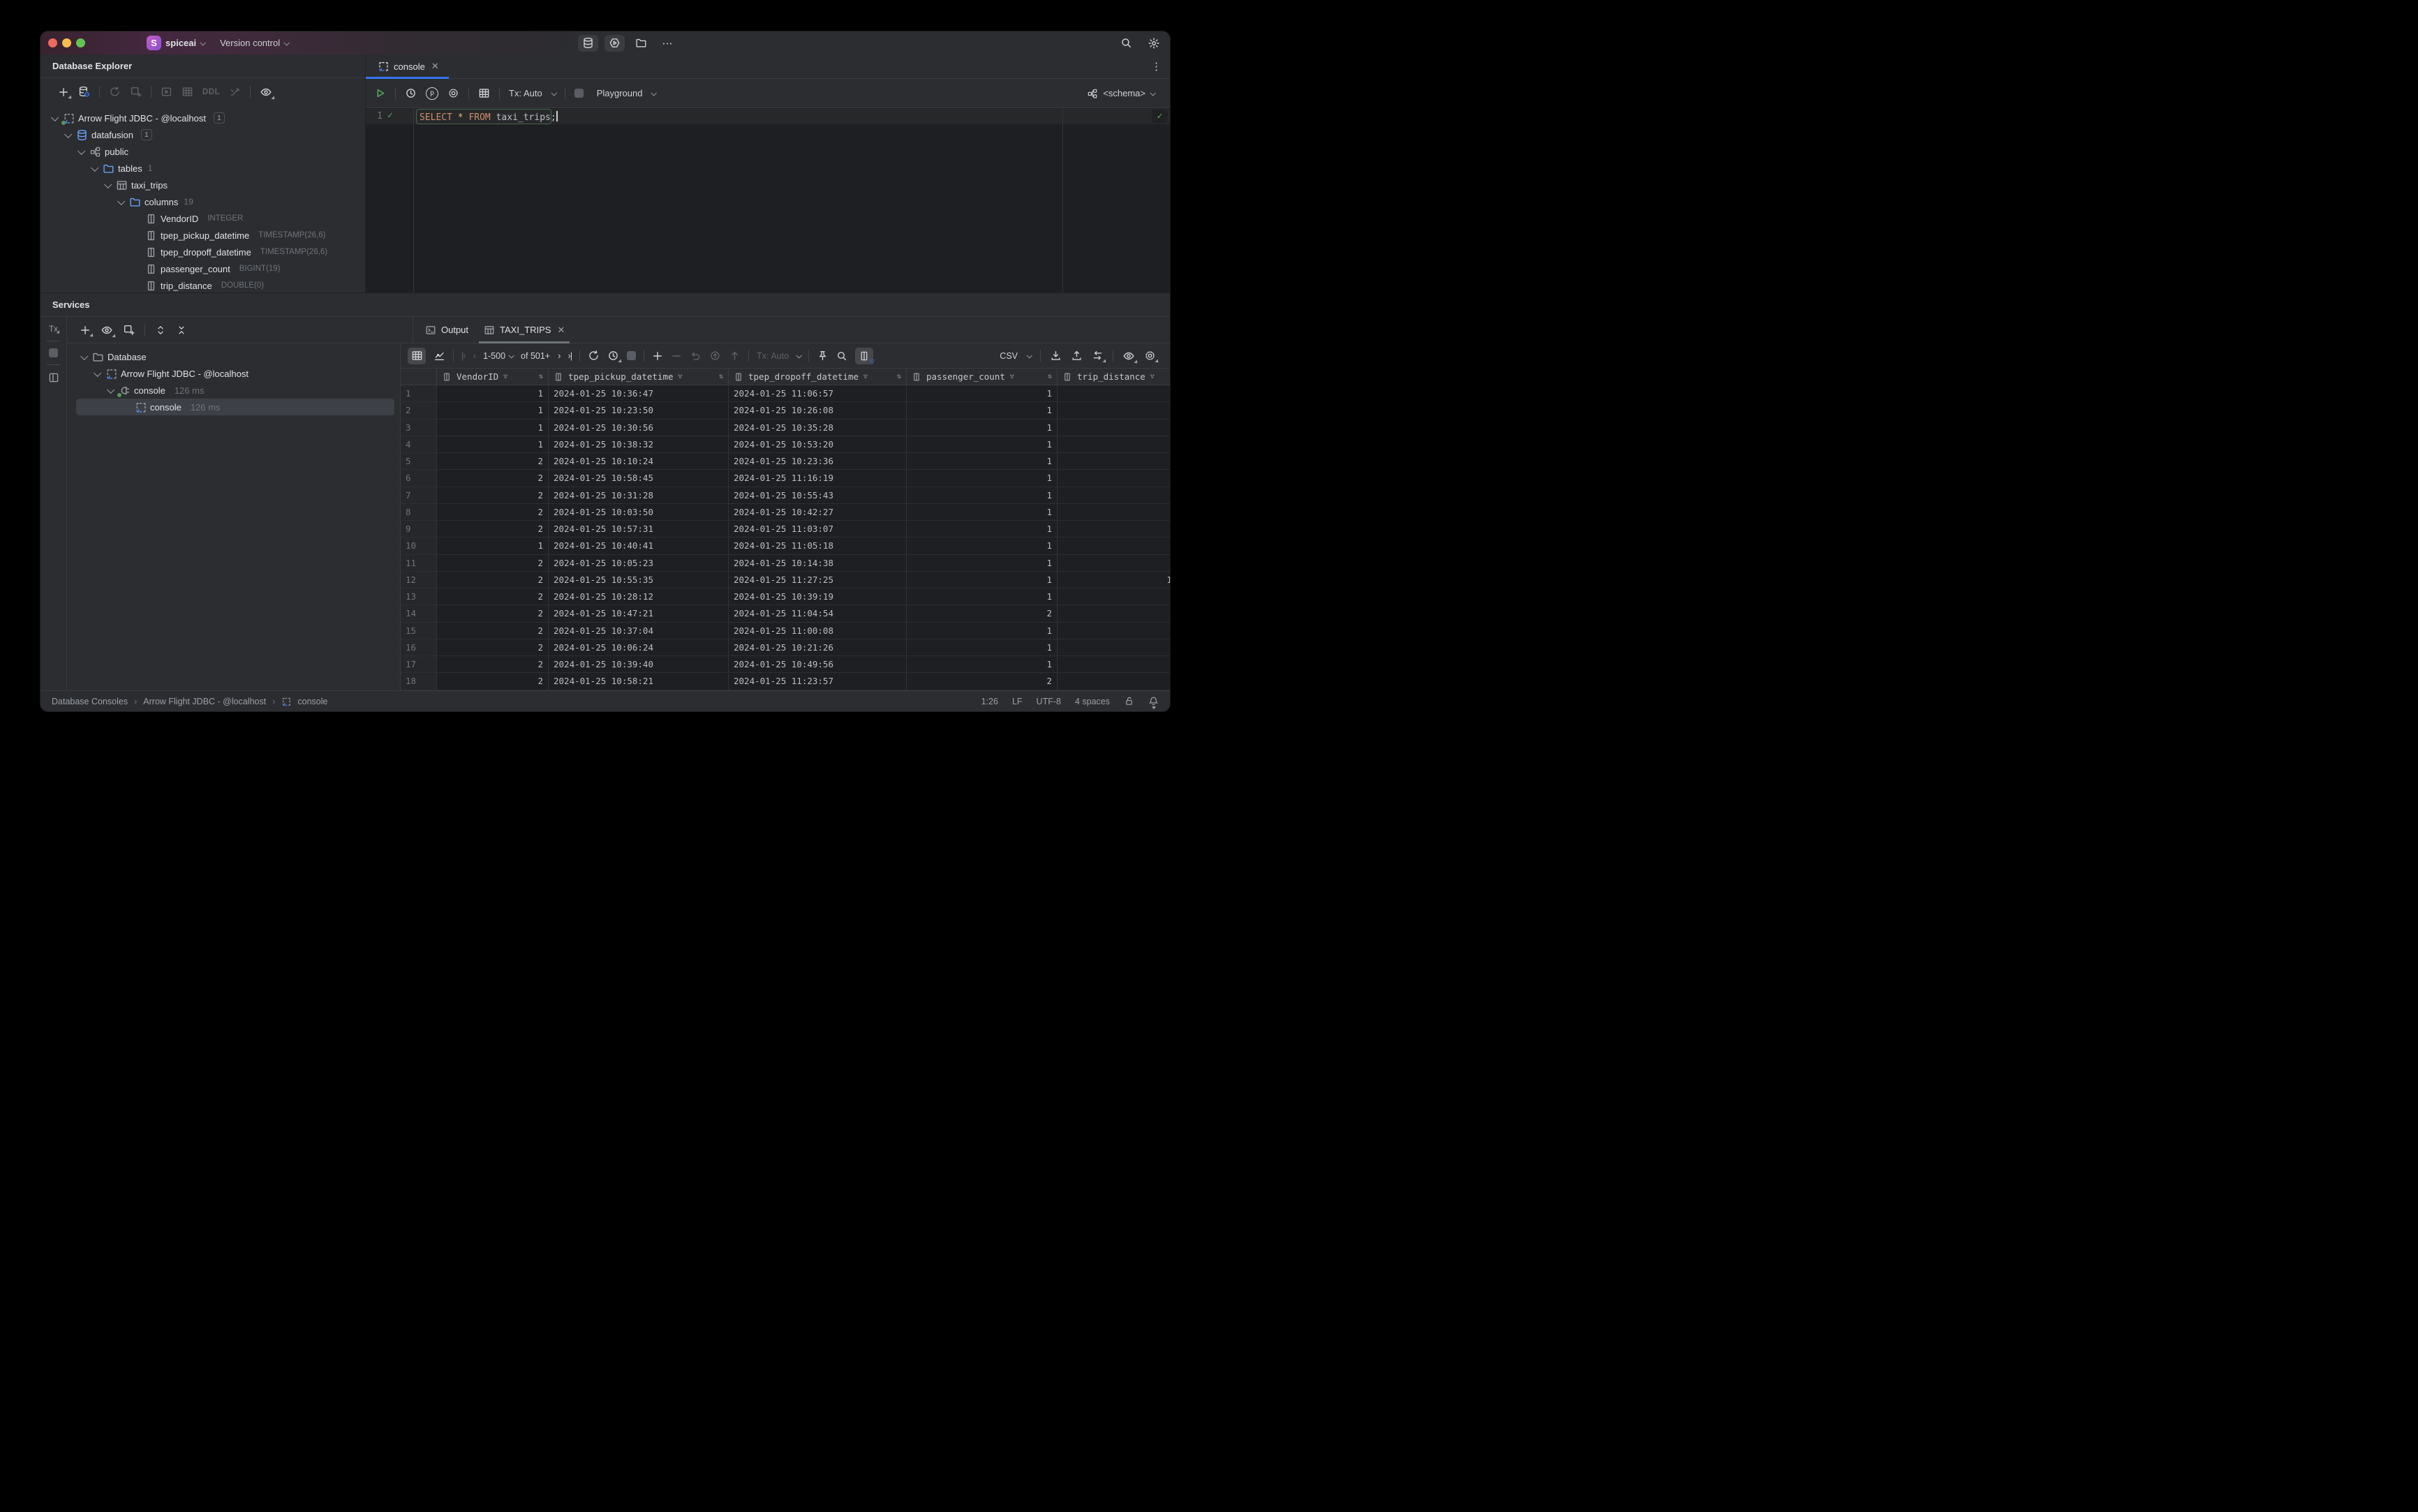 Image resolution: width=2418 pixels, height=1512 pixels. Describe the element at coordinates (818, 461) in the screenshot. I see `table-cell: 2024-01-25 10:23:36` at that location.